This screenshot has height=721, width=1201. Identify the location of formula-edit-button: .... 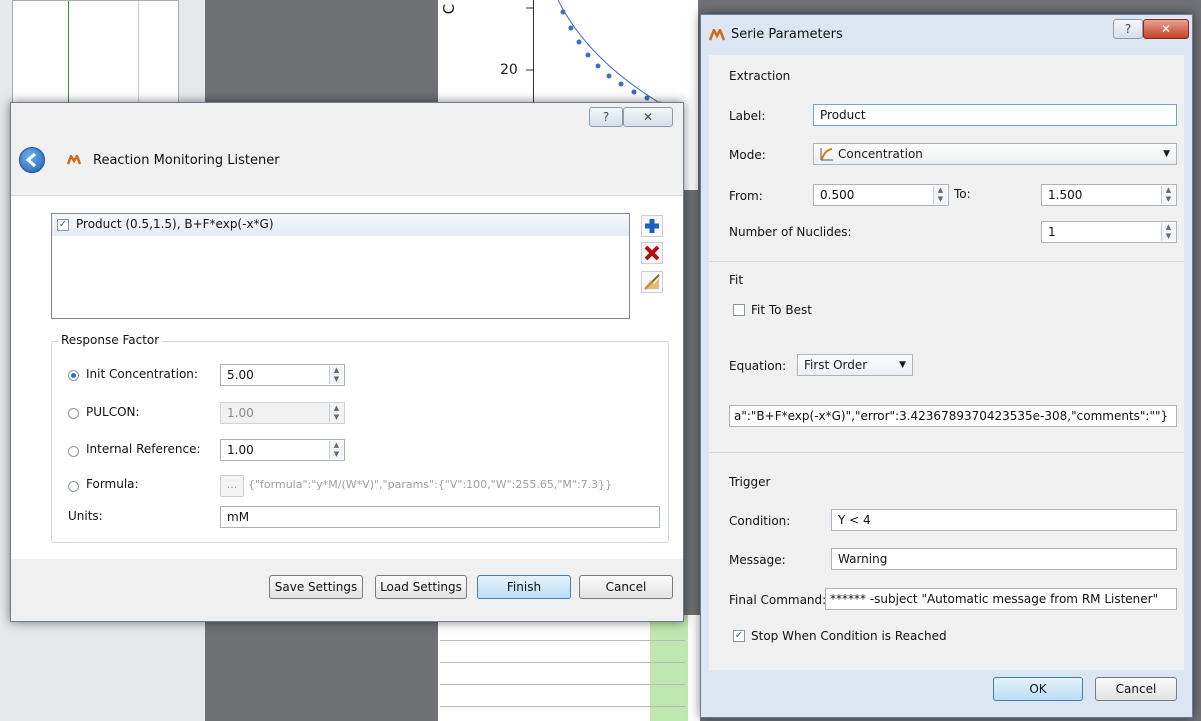
(232, 486).